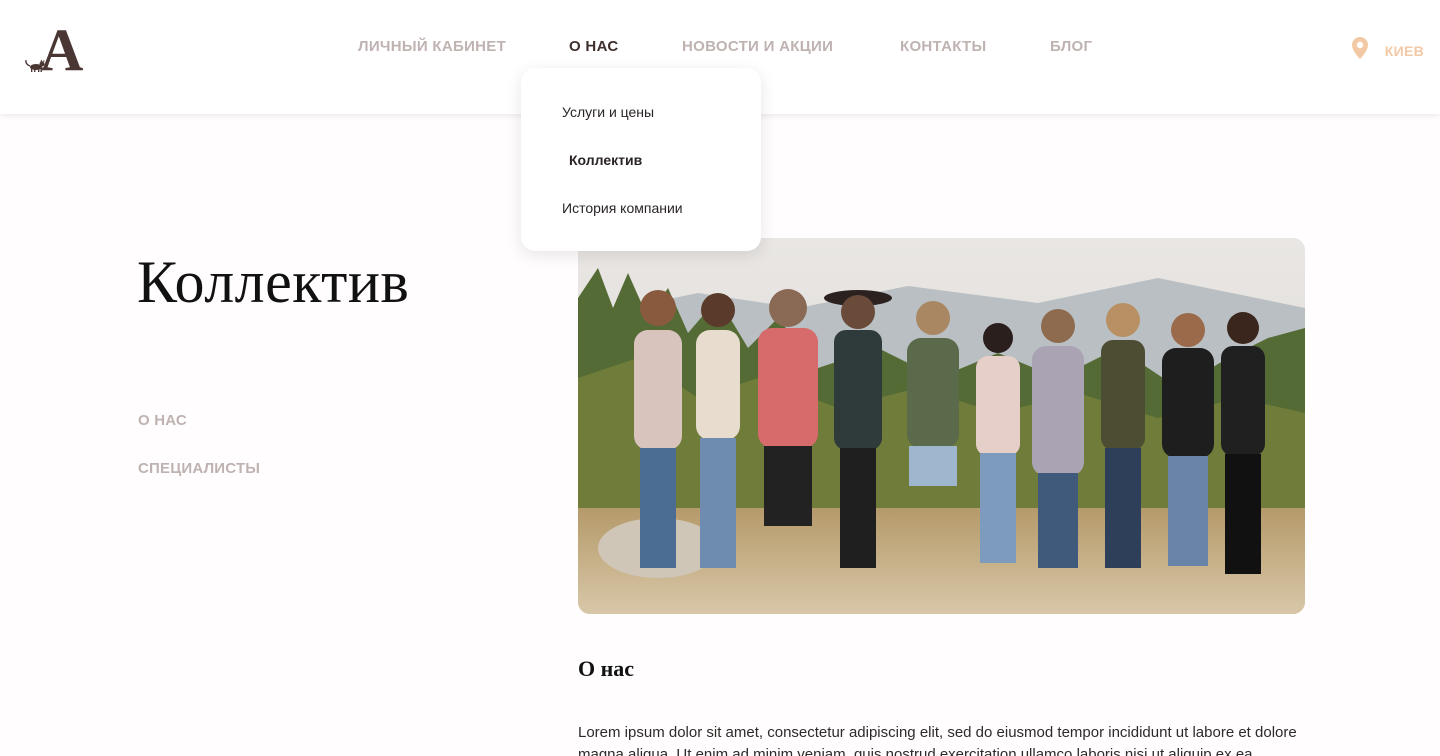  What do you see at coordinates (943, 46) in the screenshot?
I see `nav-contacts: КОНТАКТЫ` at bounding box center [943, 46].